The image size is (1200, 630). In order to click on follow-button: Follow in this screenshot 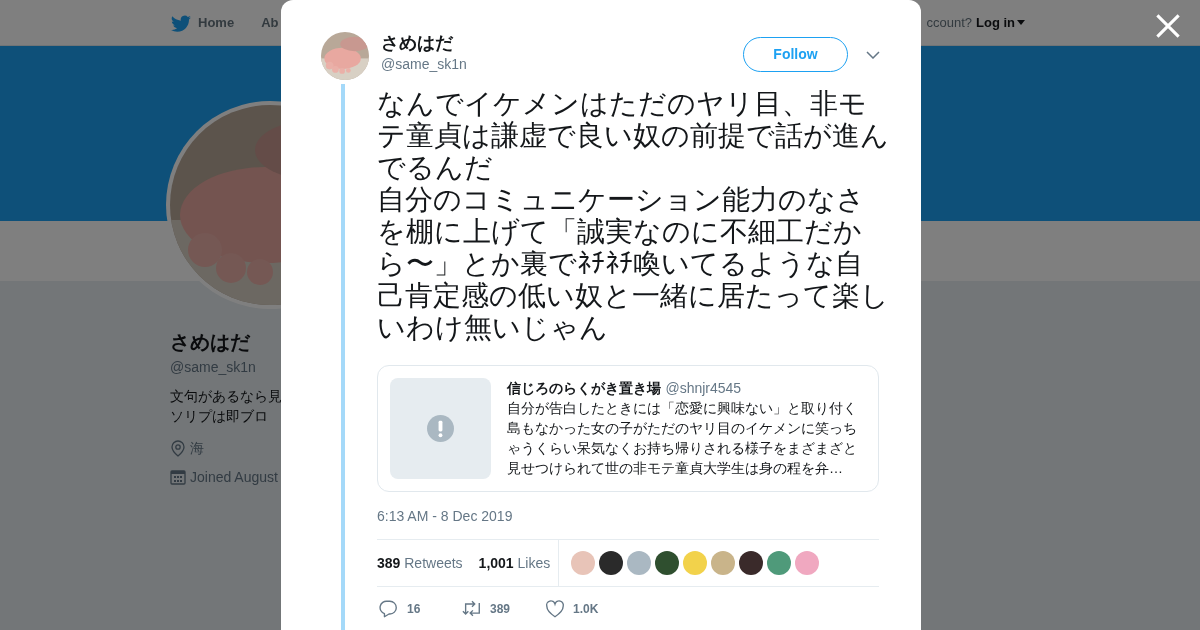, I will do `click(795, 54)`.